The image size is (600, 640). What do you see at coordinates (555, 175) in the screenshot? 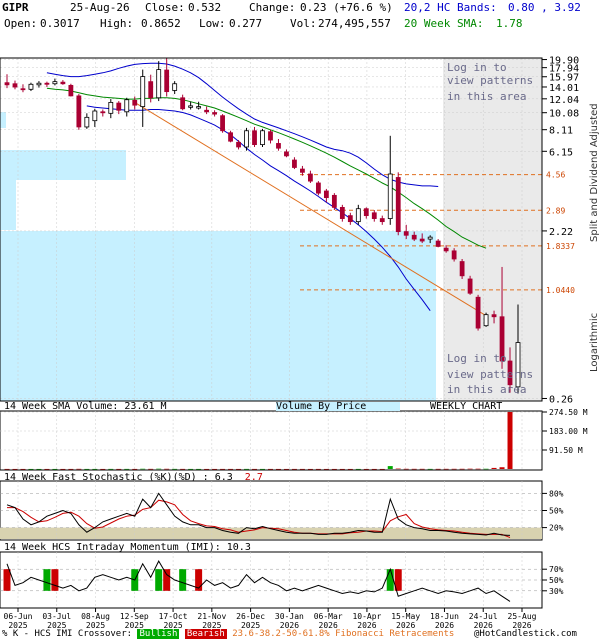
I see `fib-label: 4.56` at bounding box center [555, 175].